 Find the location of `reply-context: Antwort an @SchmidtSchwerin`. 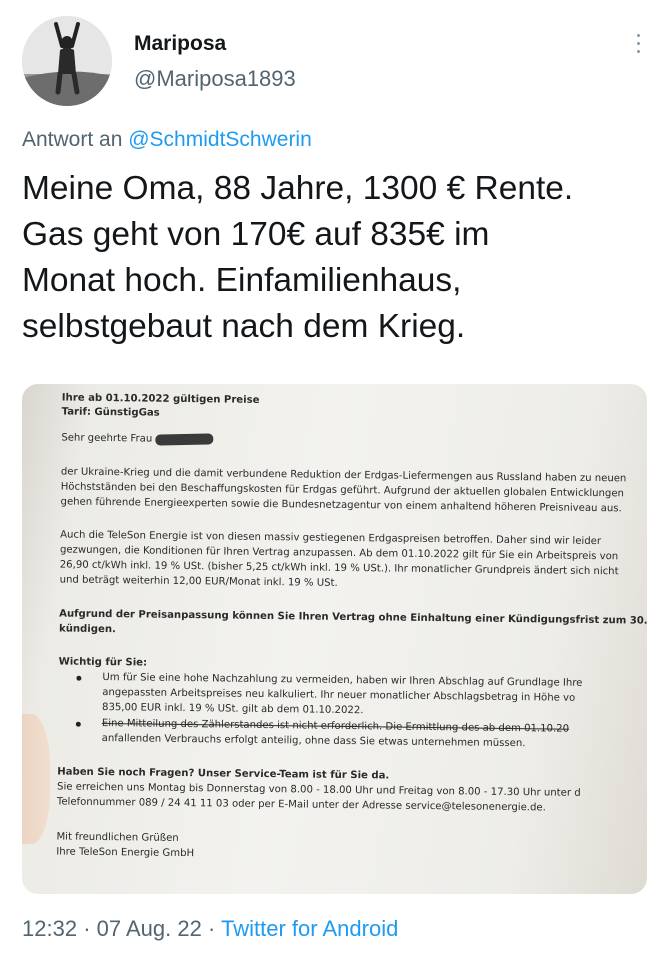

reply-context: Antwort an @SchmidtSchwerin is located at coordinates (167, 140).